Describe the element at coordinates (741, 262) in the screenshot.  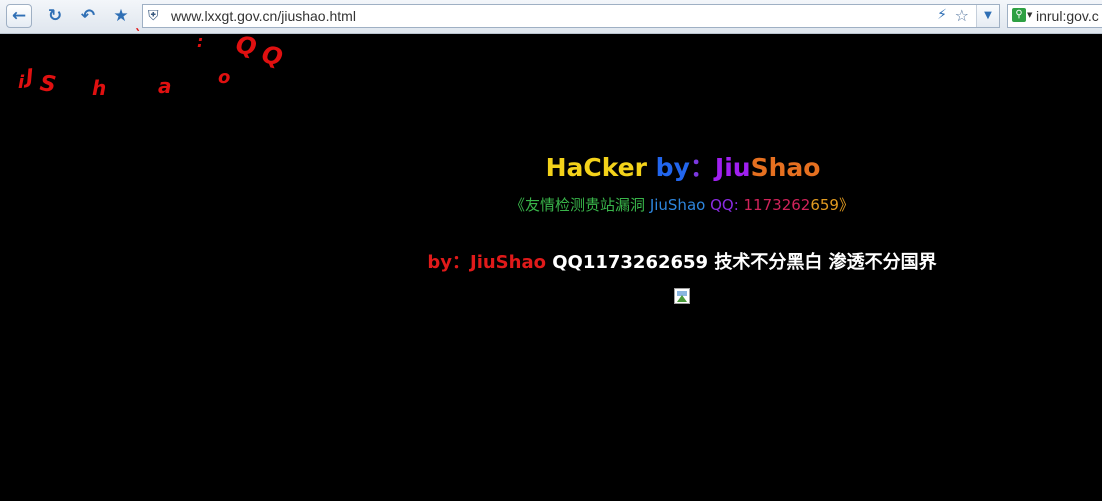
I see `motto-rest: QQ1173262659 技术不分黑白 渗透不分国界` at that location.